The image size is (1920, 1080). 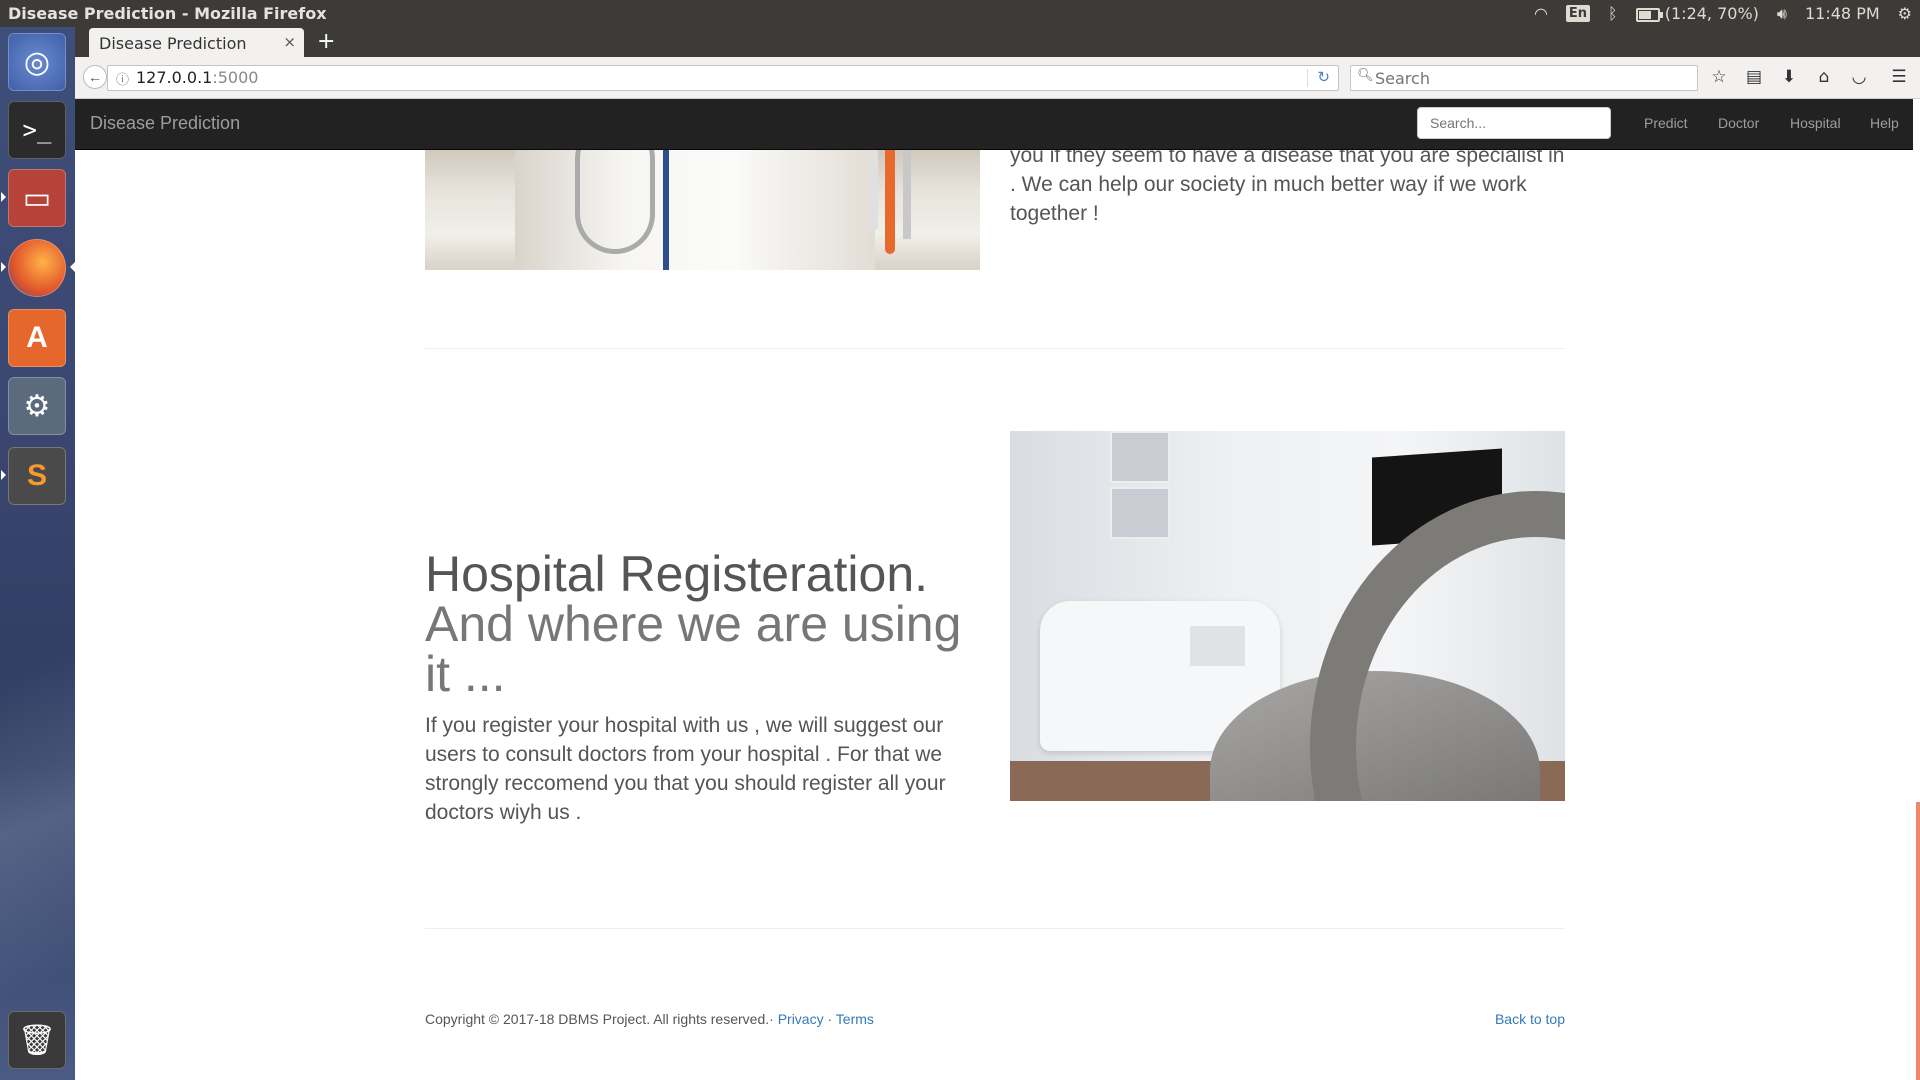 I want to click on tab-disease-prediction: Disease Prediction ×, so click(x=196, y=42).